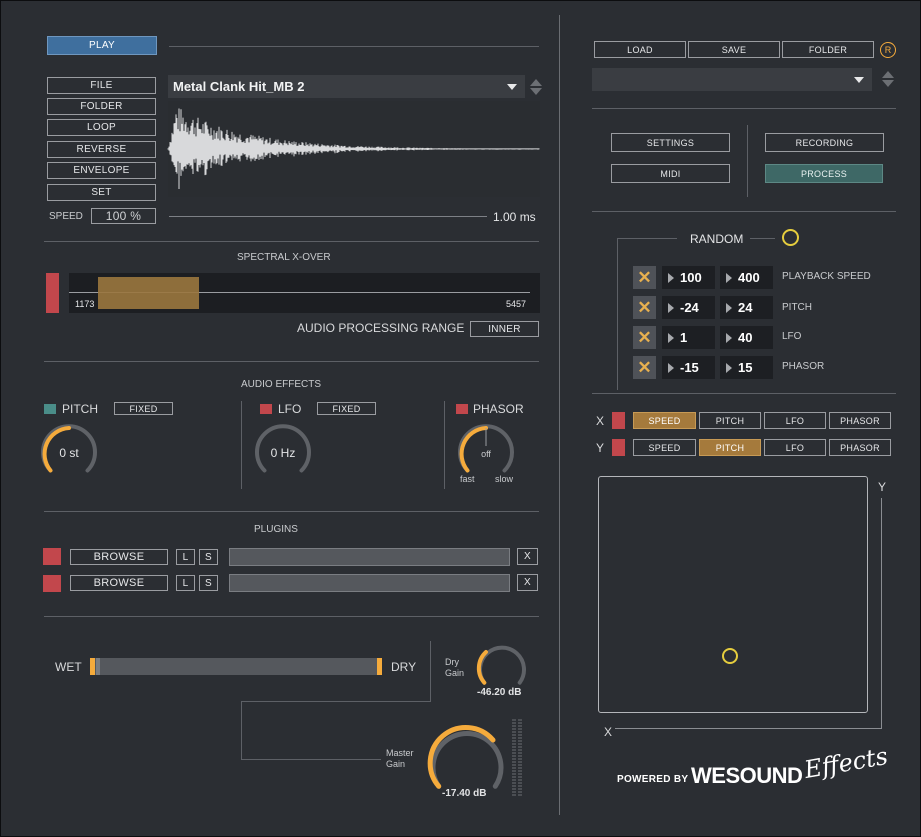 This screenshot has width=921, height=837. Describe the element at coordinates (730, 656) in the screenshot. I see `xy-pad-cursor` at that location.